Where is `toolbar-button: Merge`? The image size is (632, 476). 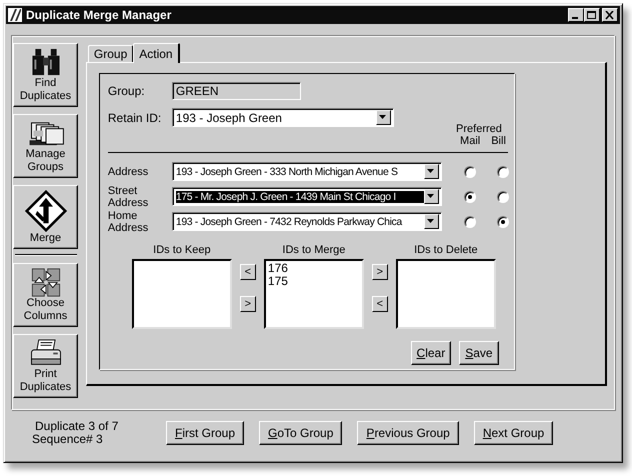
toolbar-button: Merge is located at coordinates (45, 217).